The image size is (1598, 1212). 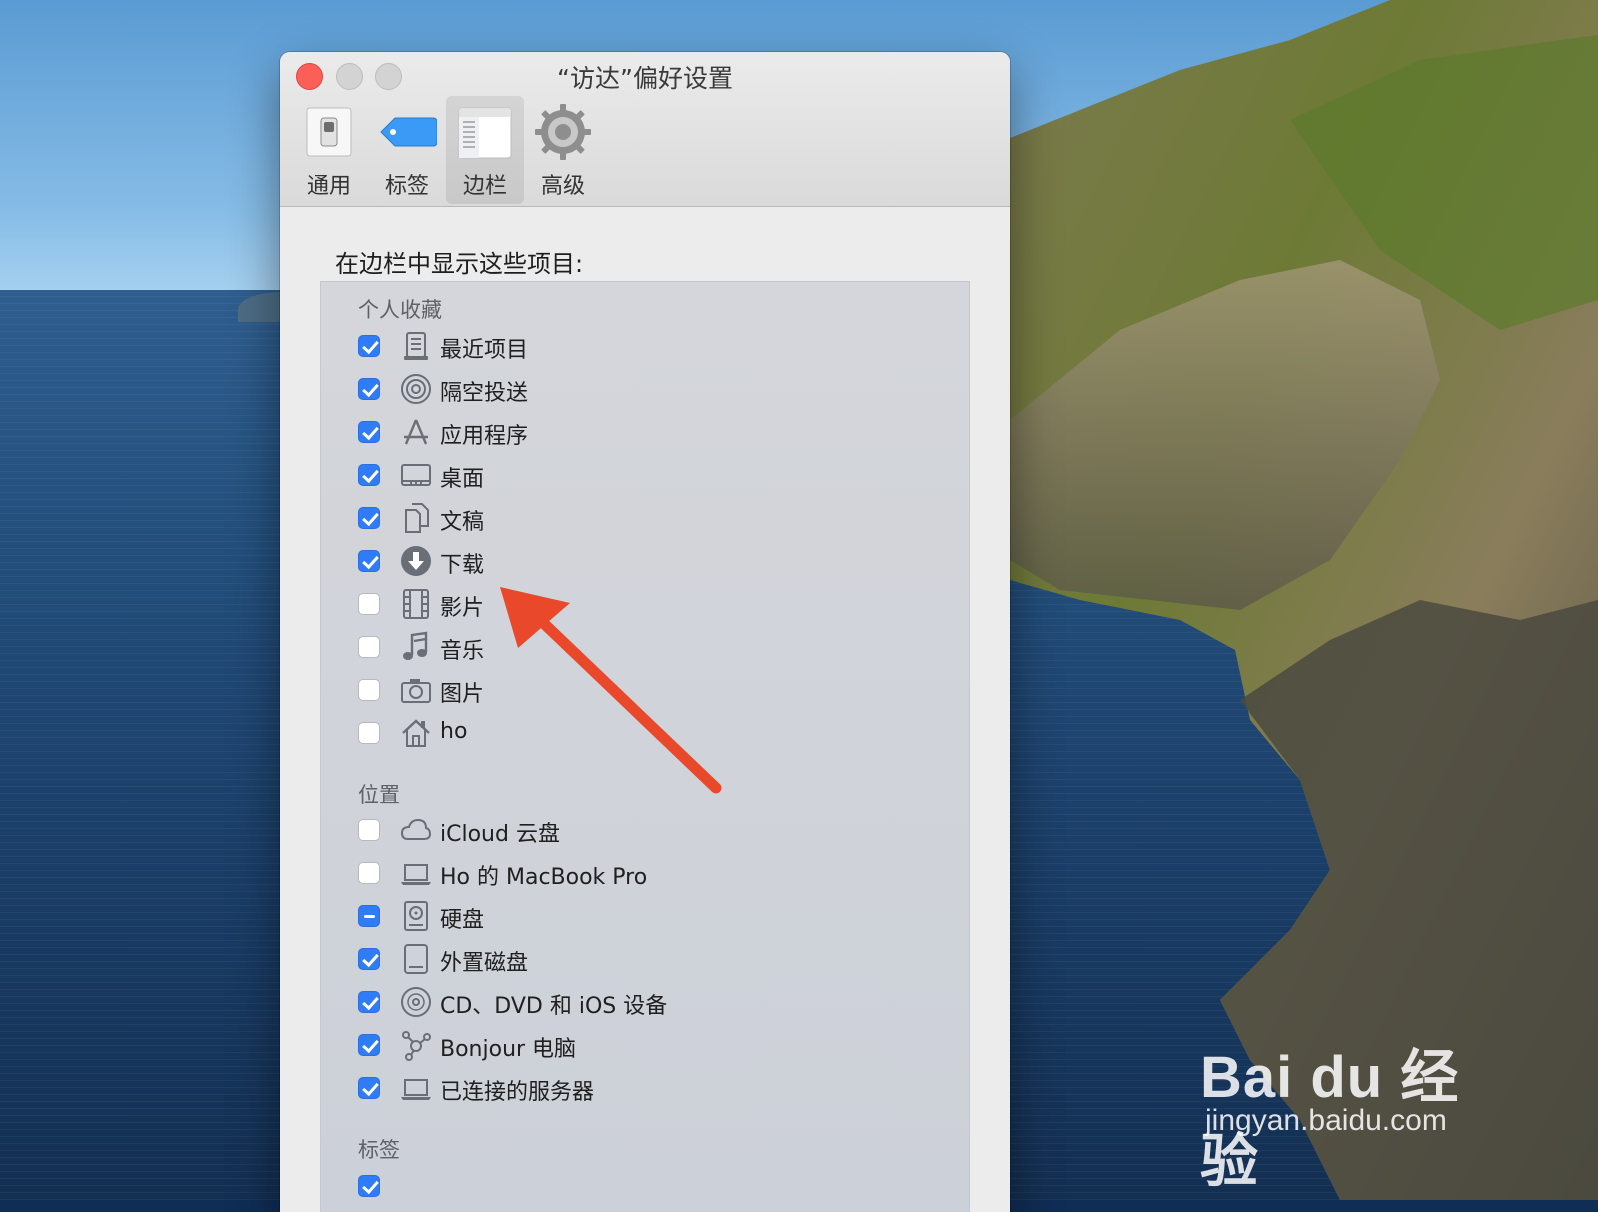 What do you see at coordinates (462, 920) in the screenshot?
I see `list-item-label: 硬盘` at bounding box center [462, 920].